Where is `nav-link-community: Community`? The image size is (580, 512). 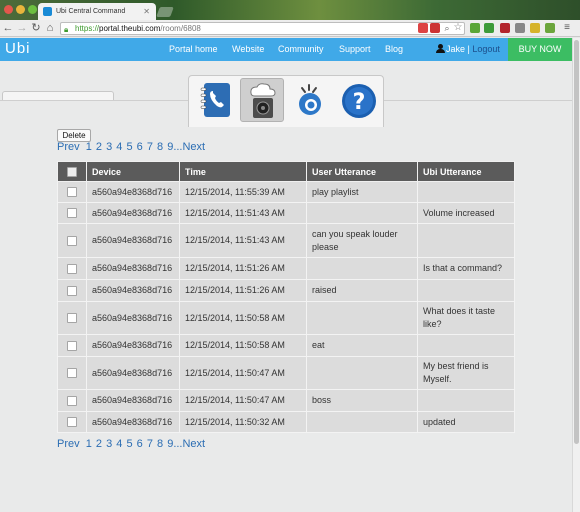
nav-link-community: Community is located at coordinates (301, 49).